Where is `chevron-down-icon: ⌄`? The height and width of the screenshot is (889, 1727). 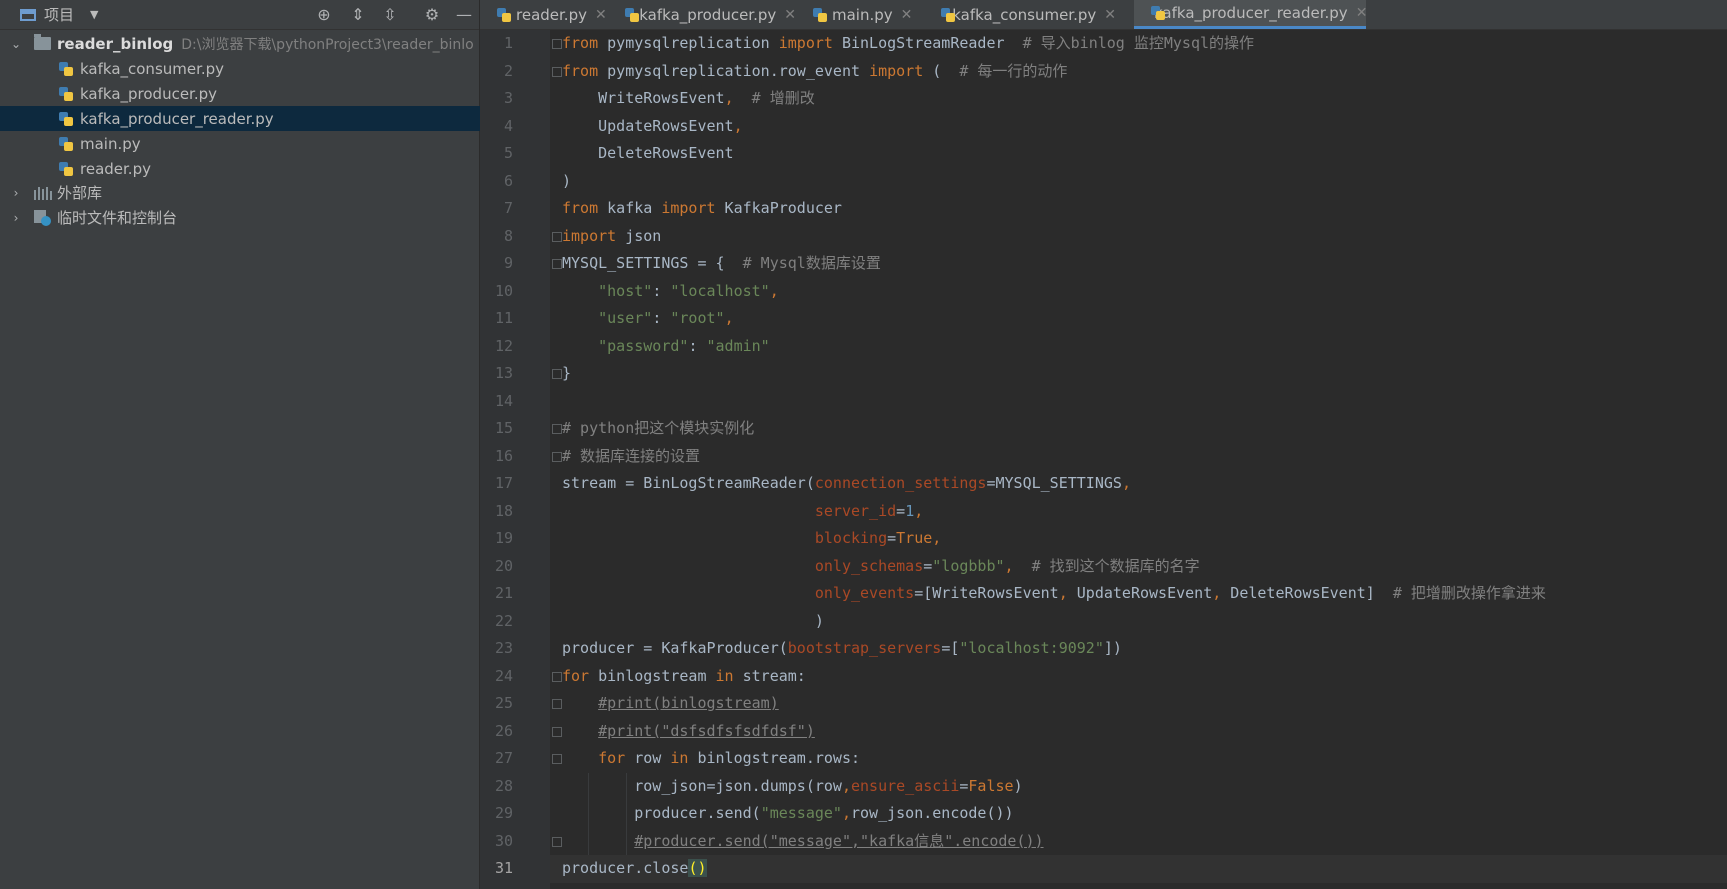 chevron-down-icon: ⌄ is located at coordinates (16, 44).